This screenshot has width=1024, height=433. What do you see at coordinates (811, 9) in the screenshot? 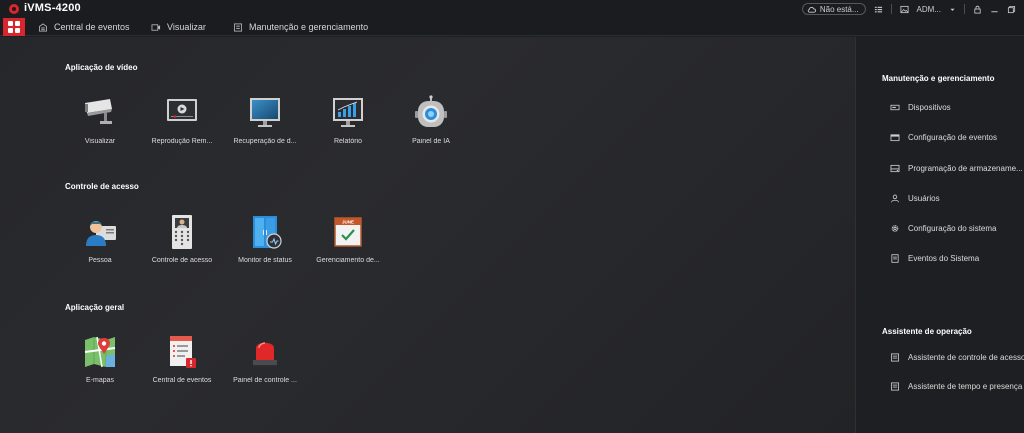
I see `cloud-icon` at bounding box center [811, 9].